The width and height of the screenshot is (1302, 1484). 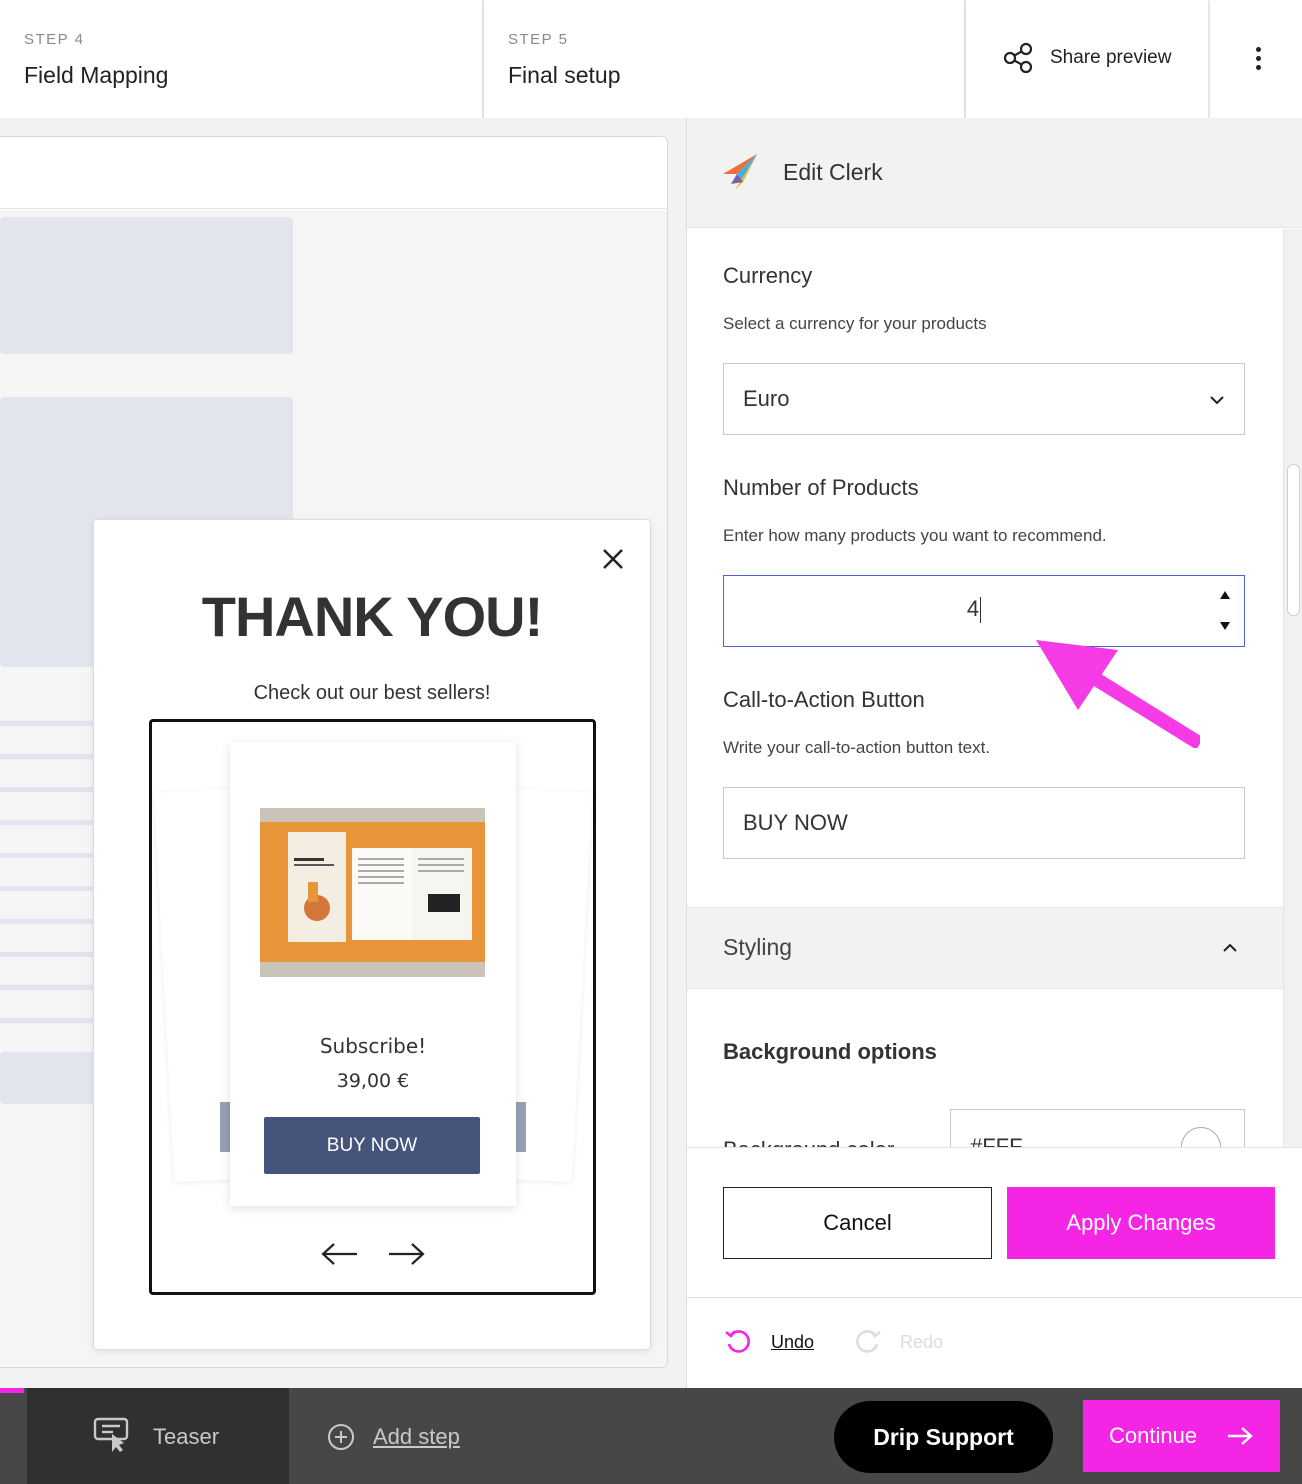 What do you see at coordinates (1217, 400) in the screenshot?
I see `chevron-down-icon` at bounding box center [1217, 400].